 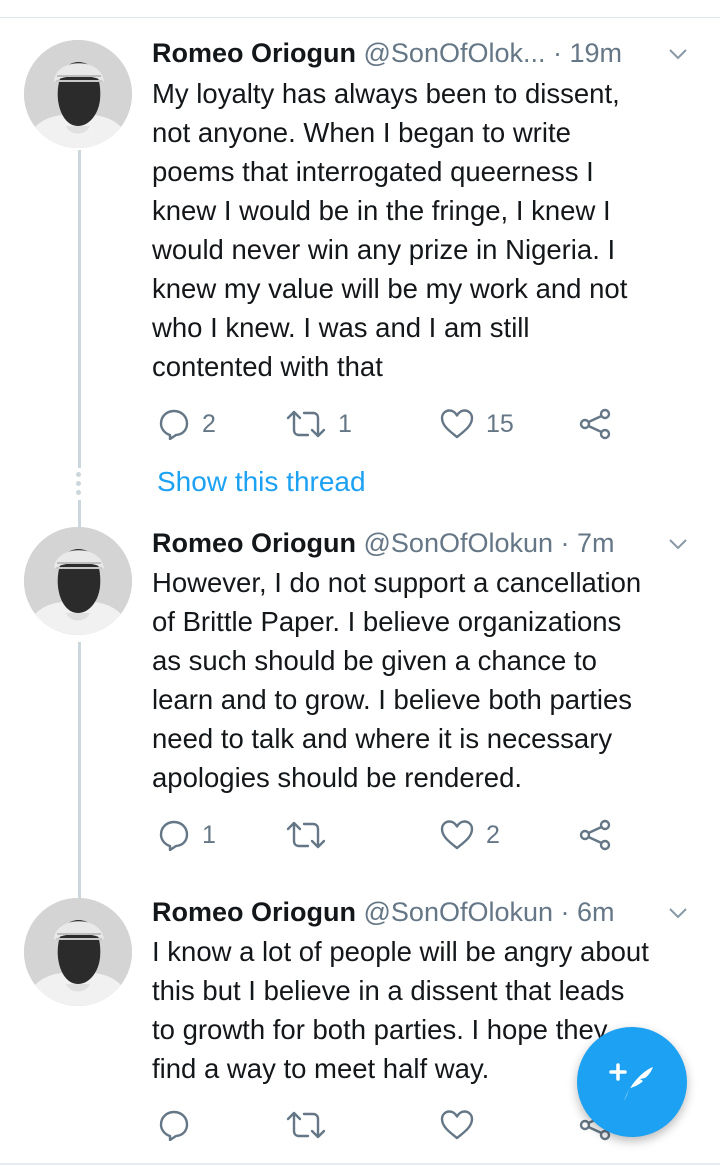 What do you see at coordinates (382, 738) in the screenshot?
I see `tweet-text-line: need to talk and where it is necessary` at bounding box center [382, 738].